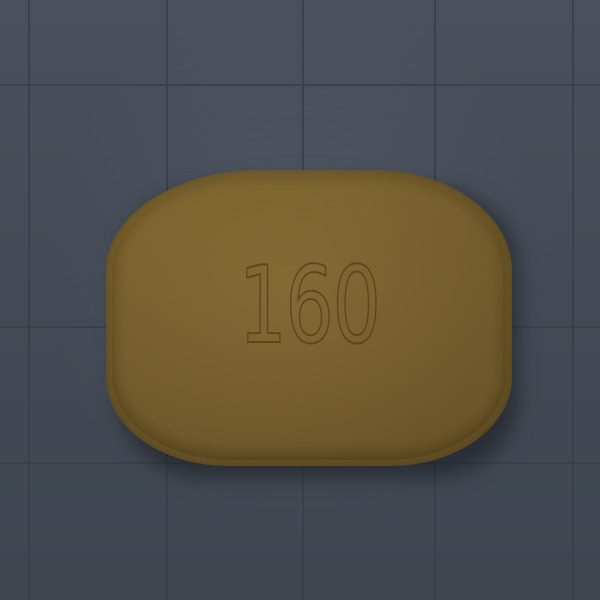 The width and height of the screenshot is (600, 600). Describe the element at coordinates (310, 305) in the screenshot. I see `tablet-imprint: 160` at that location.